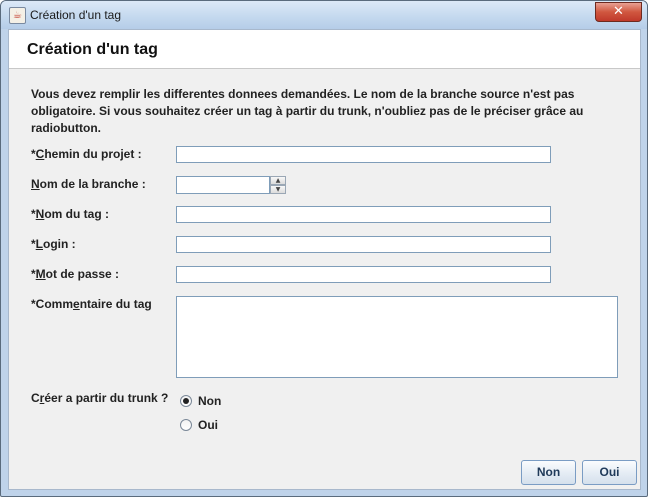 The height and width of the screenshot is (497, 648). I want to click on tag-label: *Nom du tag :, so click(70, 214).